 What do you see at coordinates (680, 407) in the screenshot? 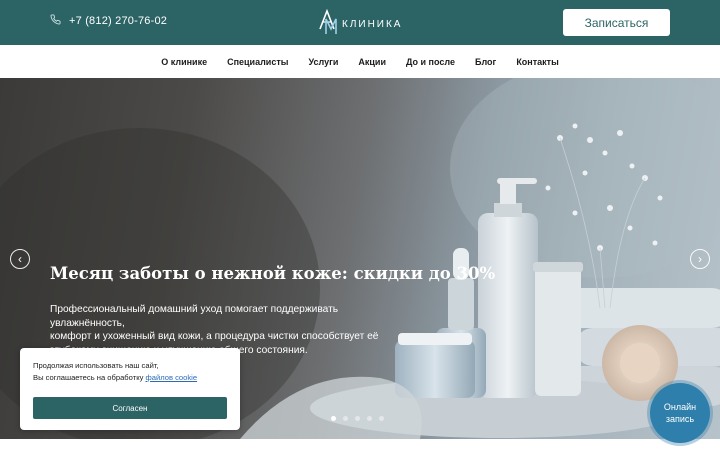
I see `online-booking-label-line-1: Онлайн` at bounding box center [680, 407].